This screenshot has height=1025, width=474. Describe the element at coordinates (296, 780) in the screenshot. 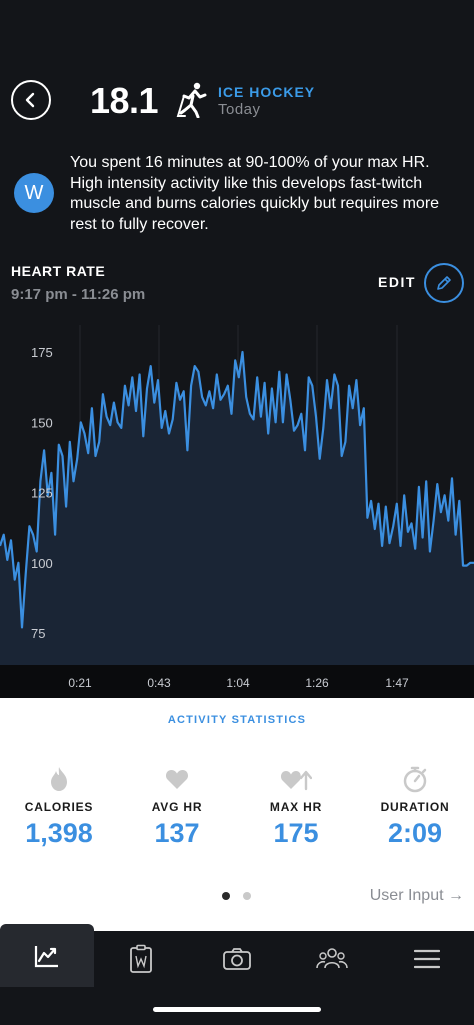

I see `heart-up-arrow-icon` at that location.